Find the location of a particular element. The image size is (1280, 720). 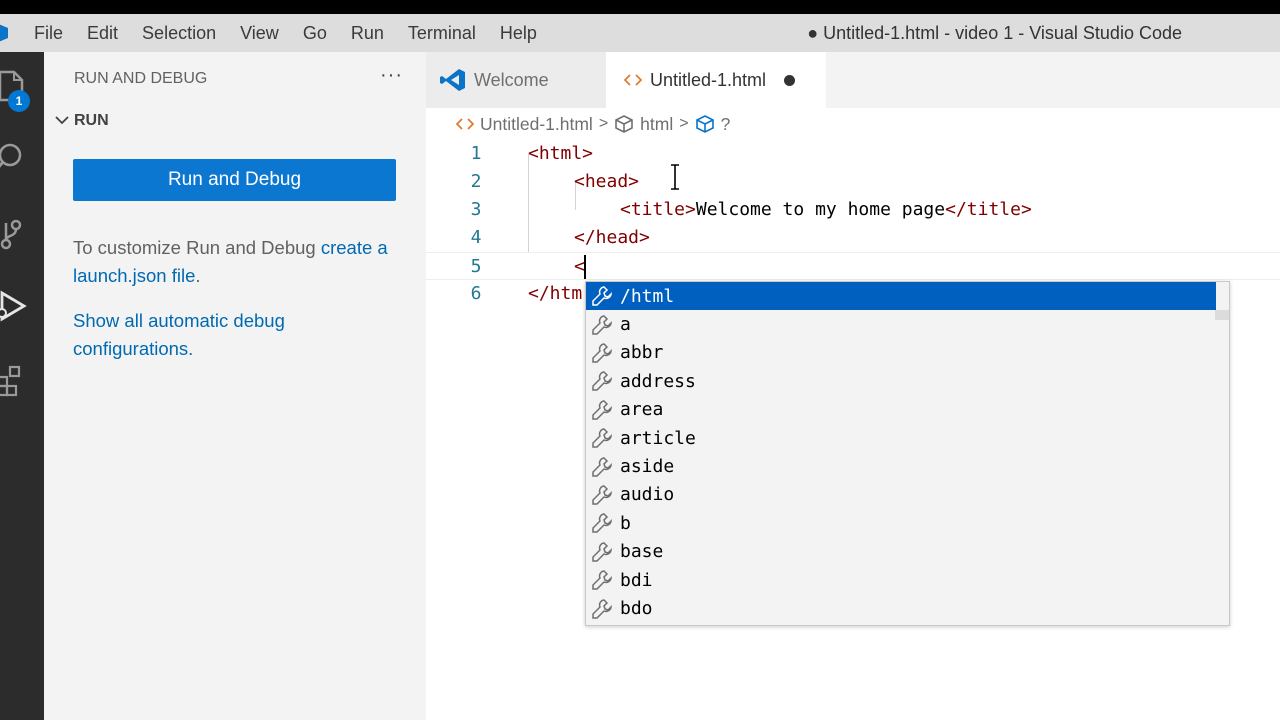

suggestion-label: /html is located at coordinates (647, 296).